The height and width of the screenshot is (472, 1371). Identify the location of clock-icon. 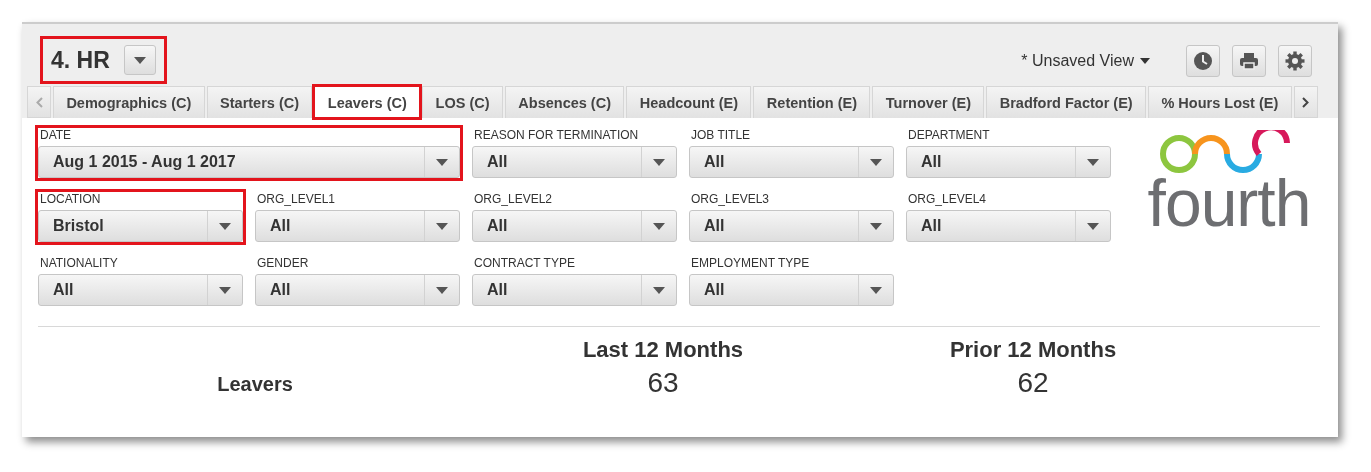
(1203, 61).